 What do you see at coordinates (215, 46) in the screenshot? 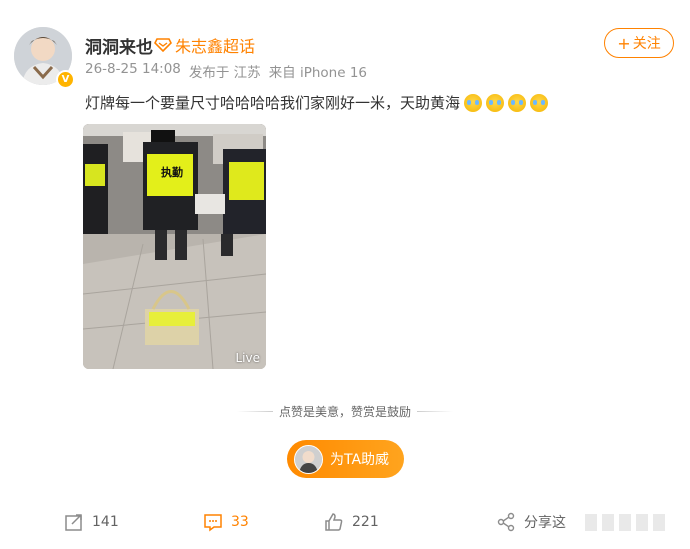
I see `topic-label: 朱志鑫超话` at bounding box center [215, 46].